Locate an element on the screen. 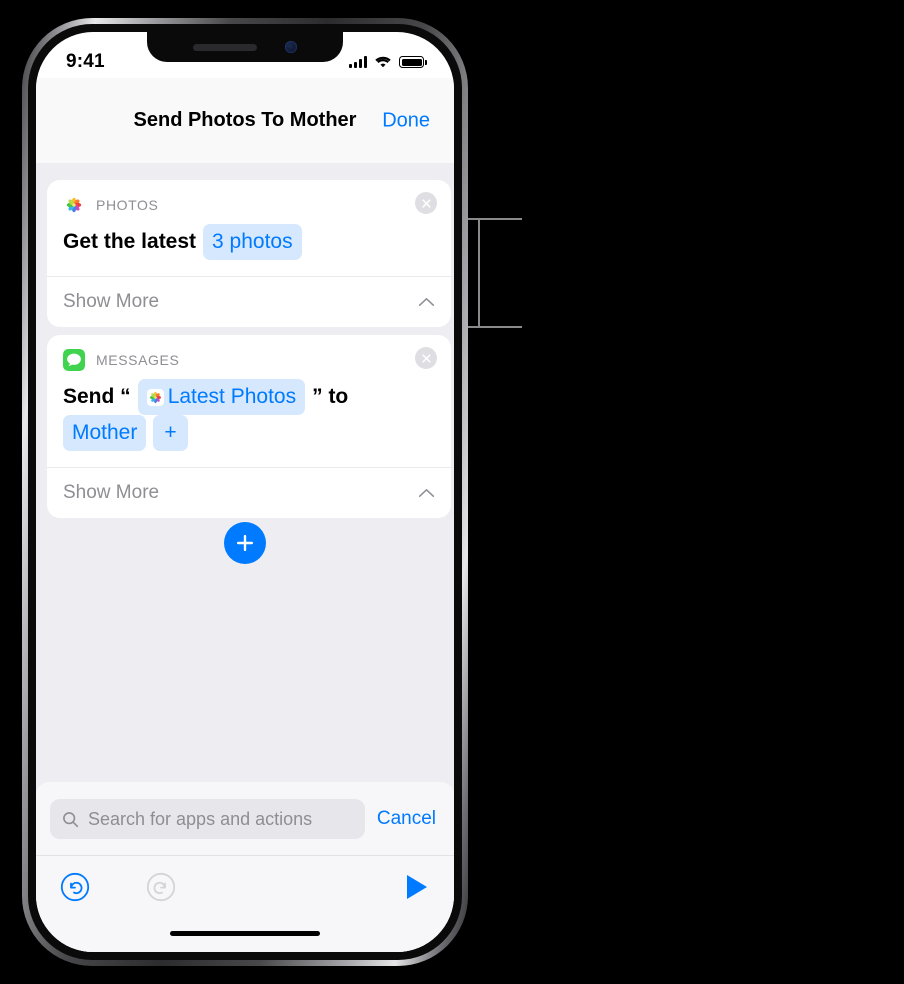 The image size is (904, 984). cellular-signal-icon is located at coordinates (358, 62).